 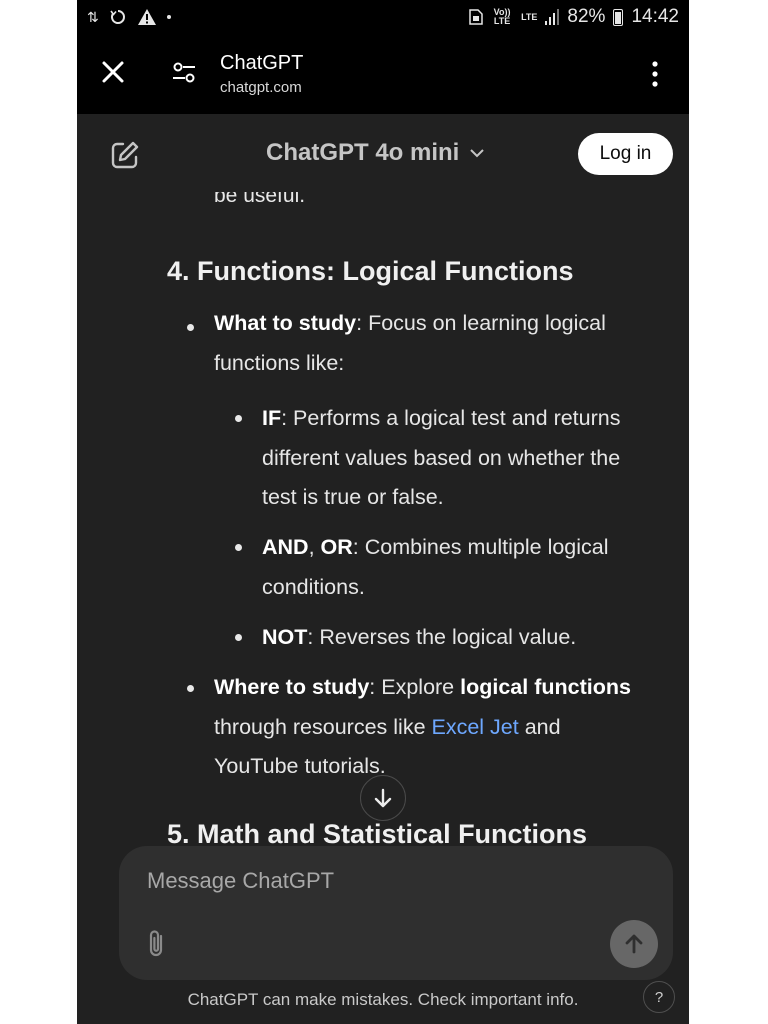 I want to click on list-text: YouTube tutorials., so click(x=300, y=766).